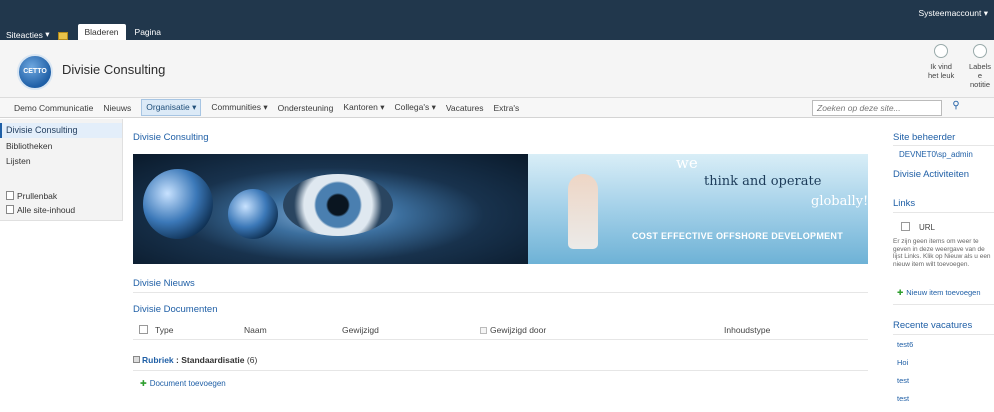 The image size is (994, 412). I want to click on column-modified-by: Gewijzigd door, so click(513, 330).